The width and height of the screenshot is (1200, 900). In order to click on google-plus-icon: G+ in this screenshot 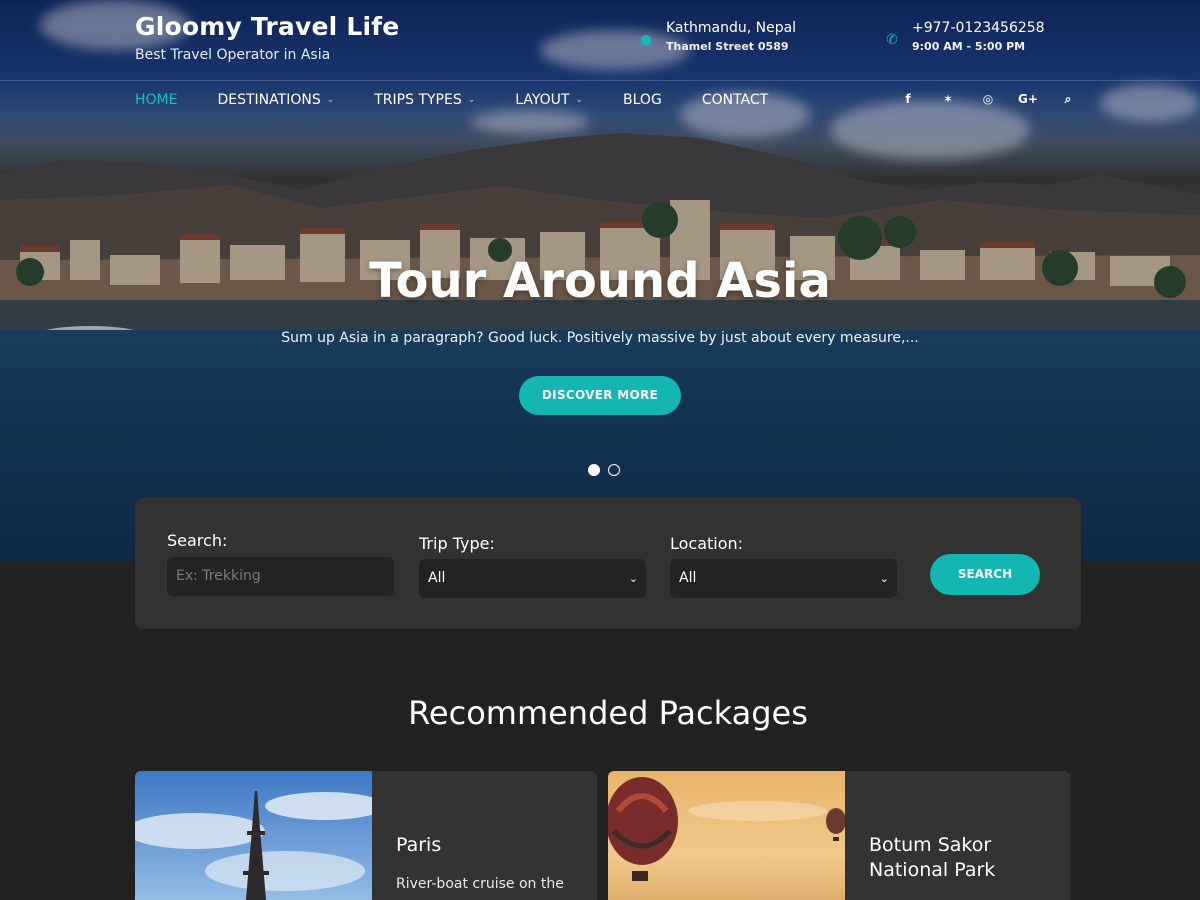, I will do `click(1028, 99)`.